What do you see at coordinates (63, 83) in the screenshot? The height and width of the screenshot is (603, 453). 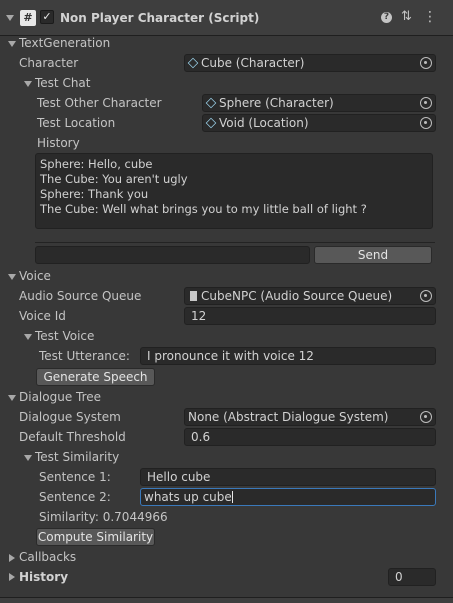 I see `test-chat-label: Test Chat` at bounding box center [63, 83].